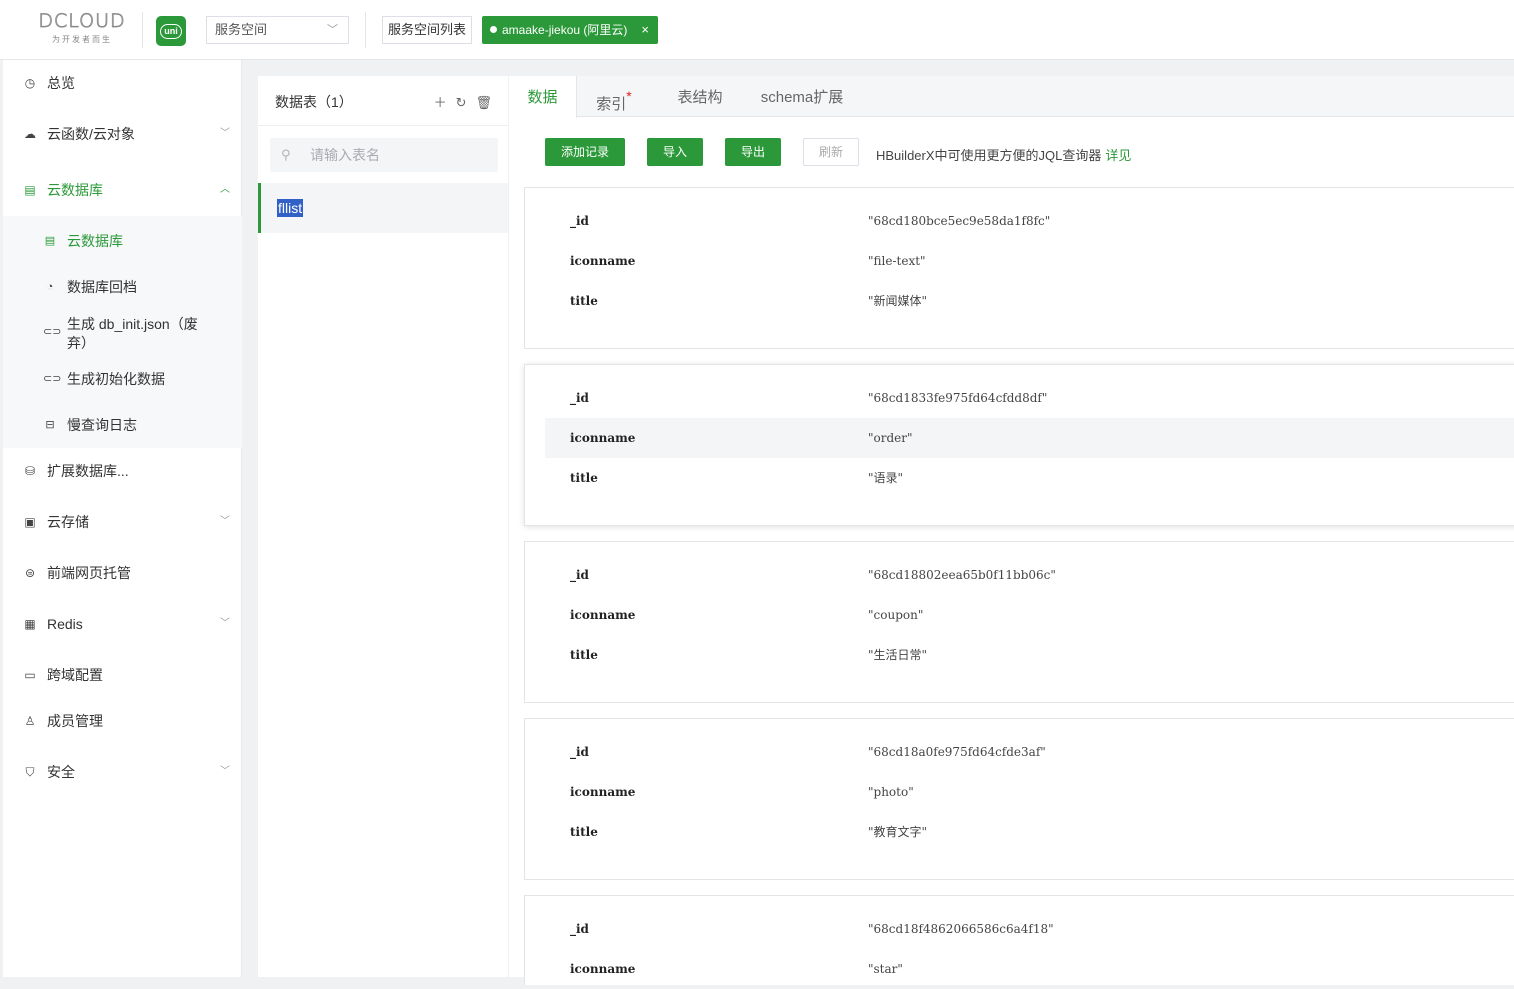 The image size is (1514, 989). I want to click on space-select: 服务空间 ﹀, so click(277, 30).